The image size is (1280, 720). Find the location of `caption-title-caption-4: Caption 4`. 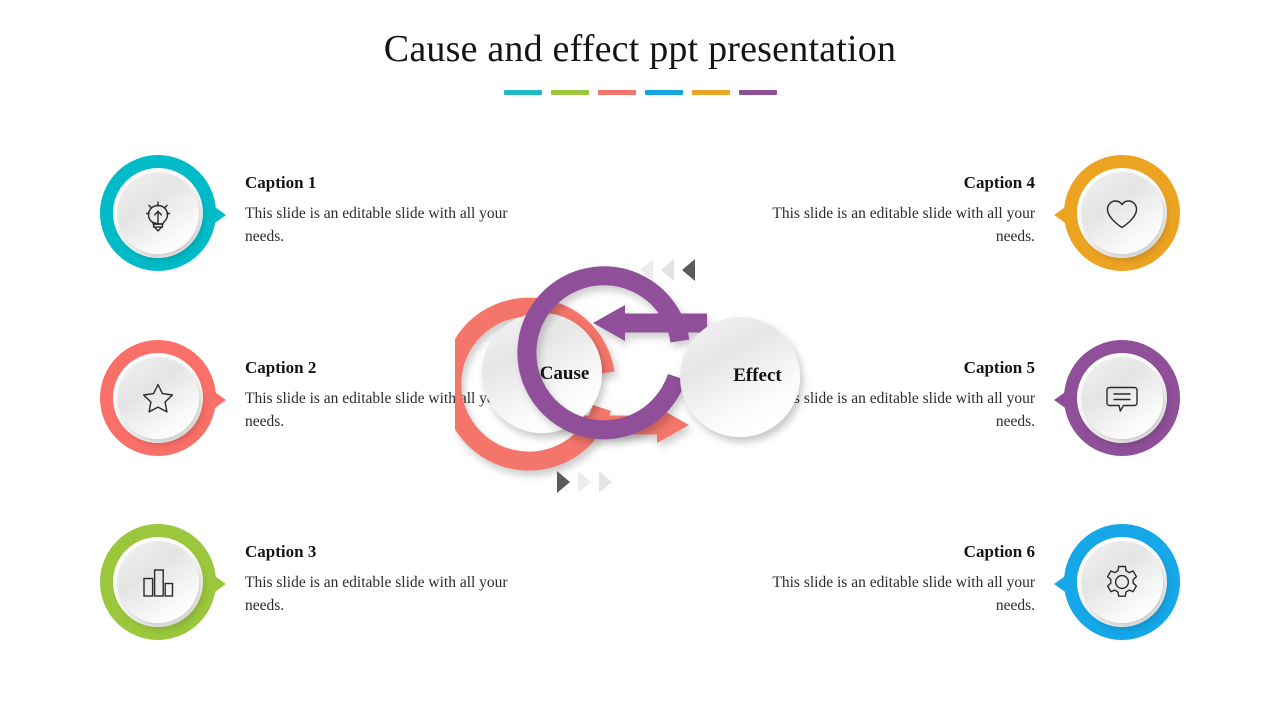

caption-title-caption-4: Caption 4 is located at coordinates (999, 182).